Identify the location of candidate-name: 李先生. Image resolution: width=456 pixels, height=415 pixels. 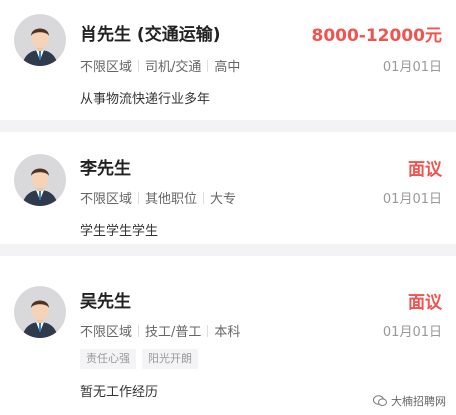
(105, 166).